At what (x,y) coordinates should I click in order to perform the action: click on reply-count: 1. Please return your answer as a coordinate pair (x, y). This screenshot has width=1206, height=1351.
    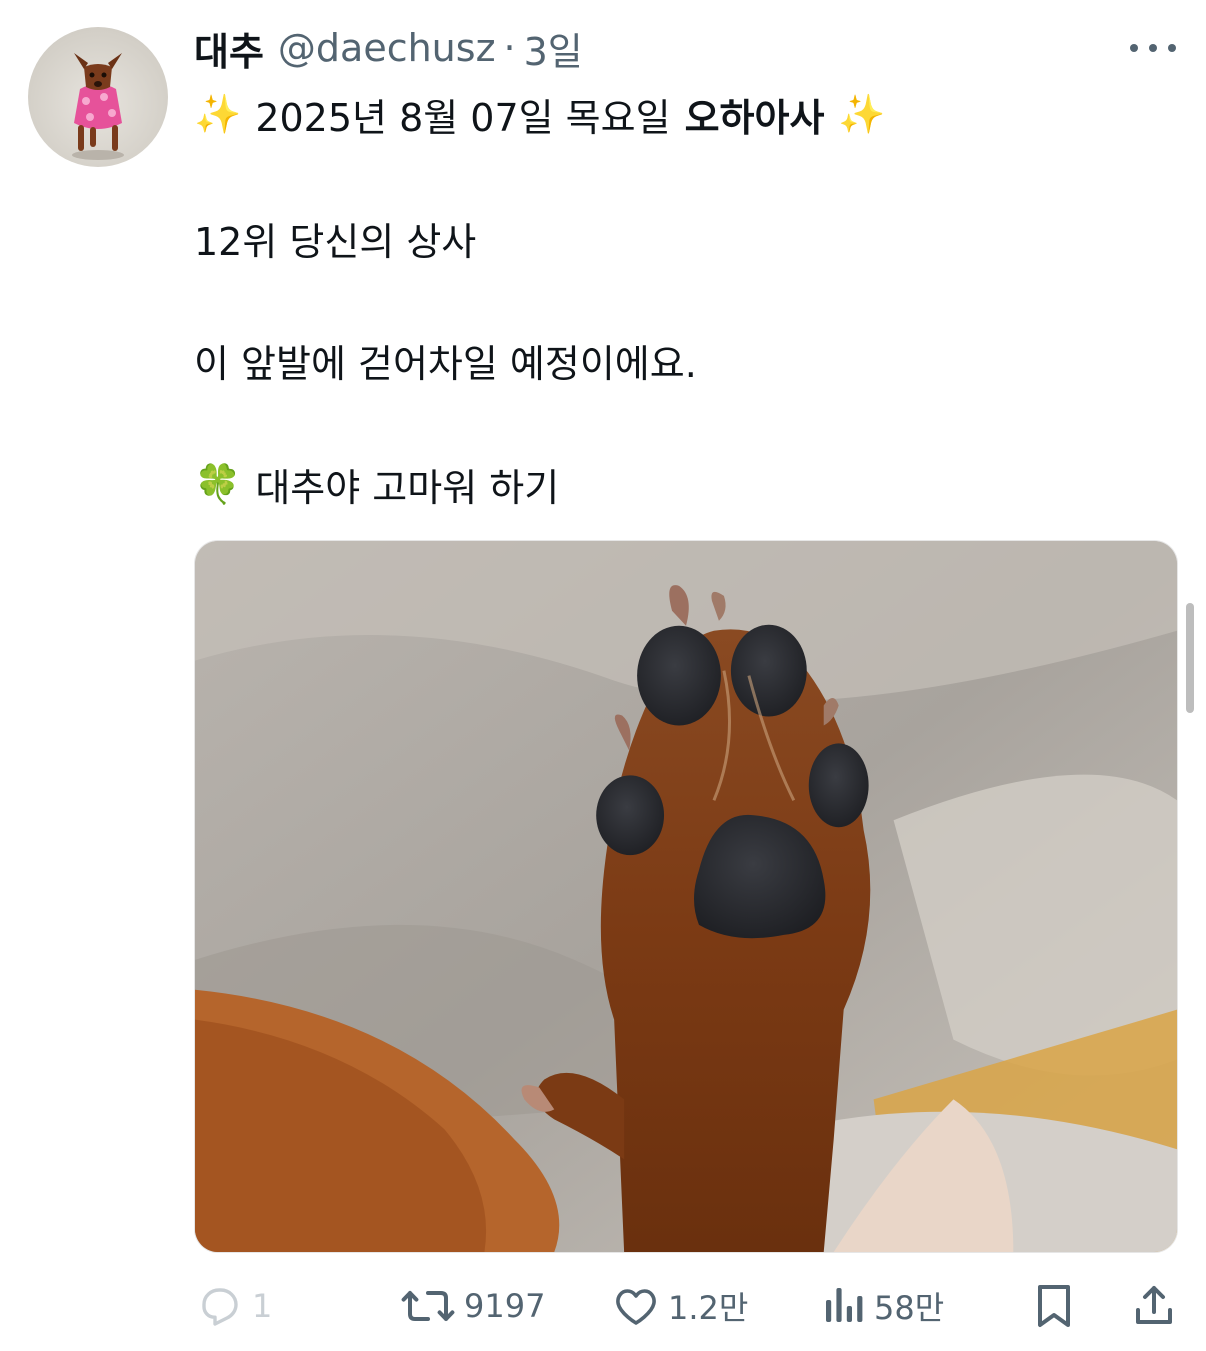
    Looking at the image, I should click on (262, 1306).